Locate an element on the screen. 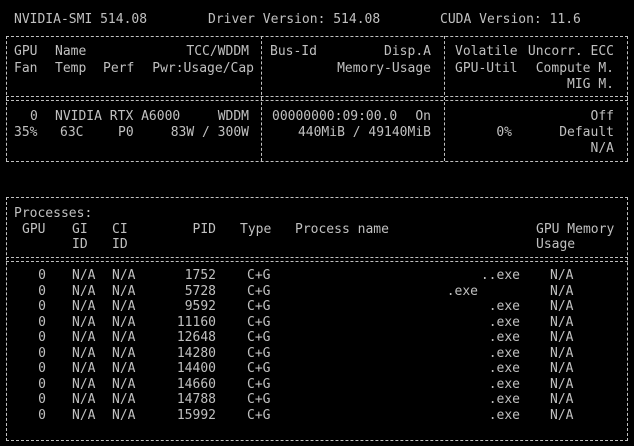 Image resolution: width=634 pixels, height=446 pixels. header-disp-a: Disp.A is located at coordinates (407, 51).